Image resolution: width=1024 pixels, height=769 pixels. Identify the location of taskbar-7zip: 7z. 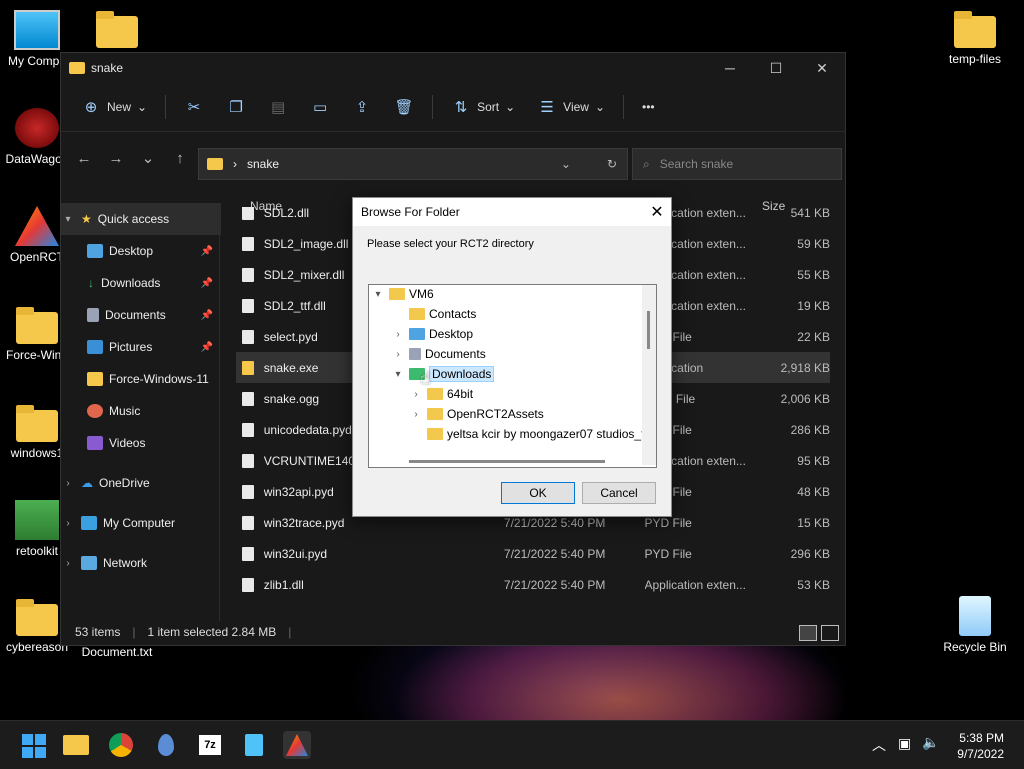
(210, 745).